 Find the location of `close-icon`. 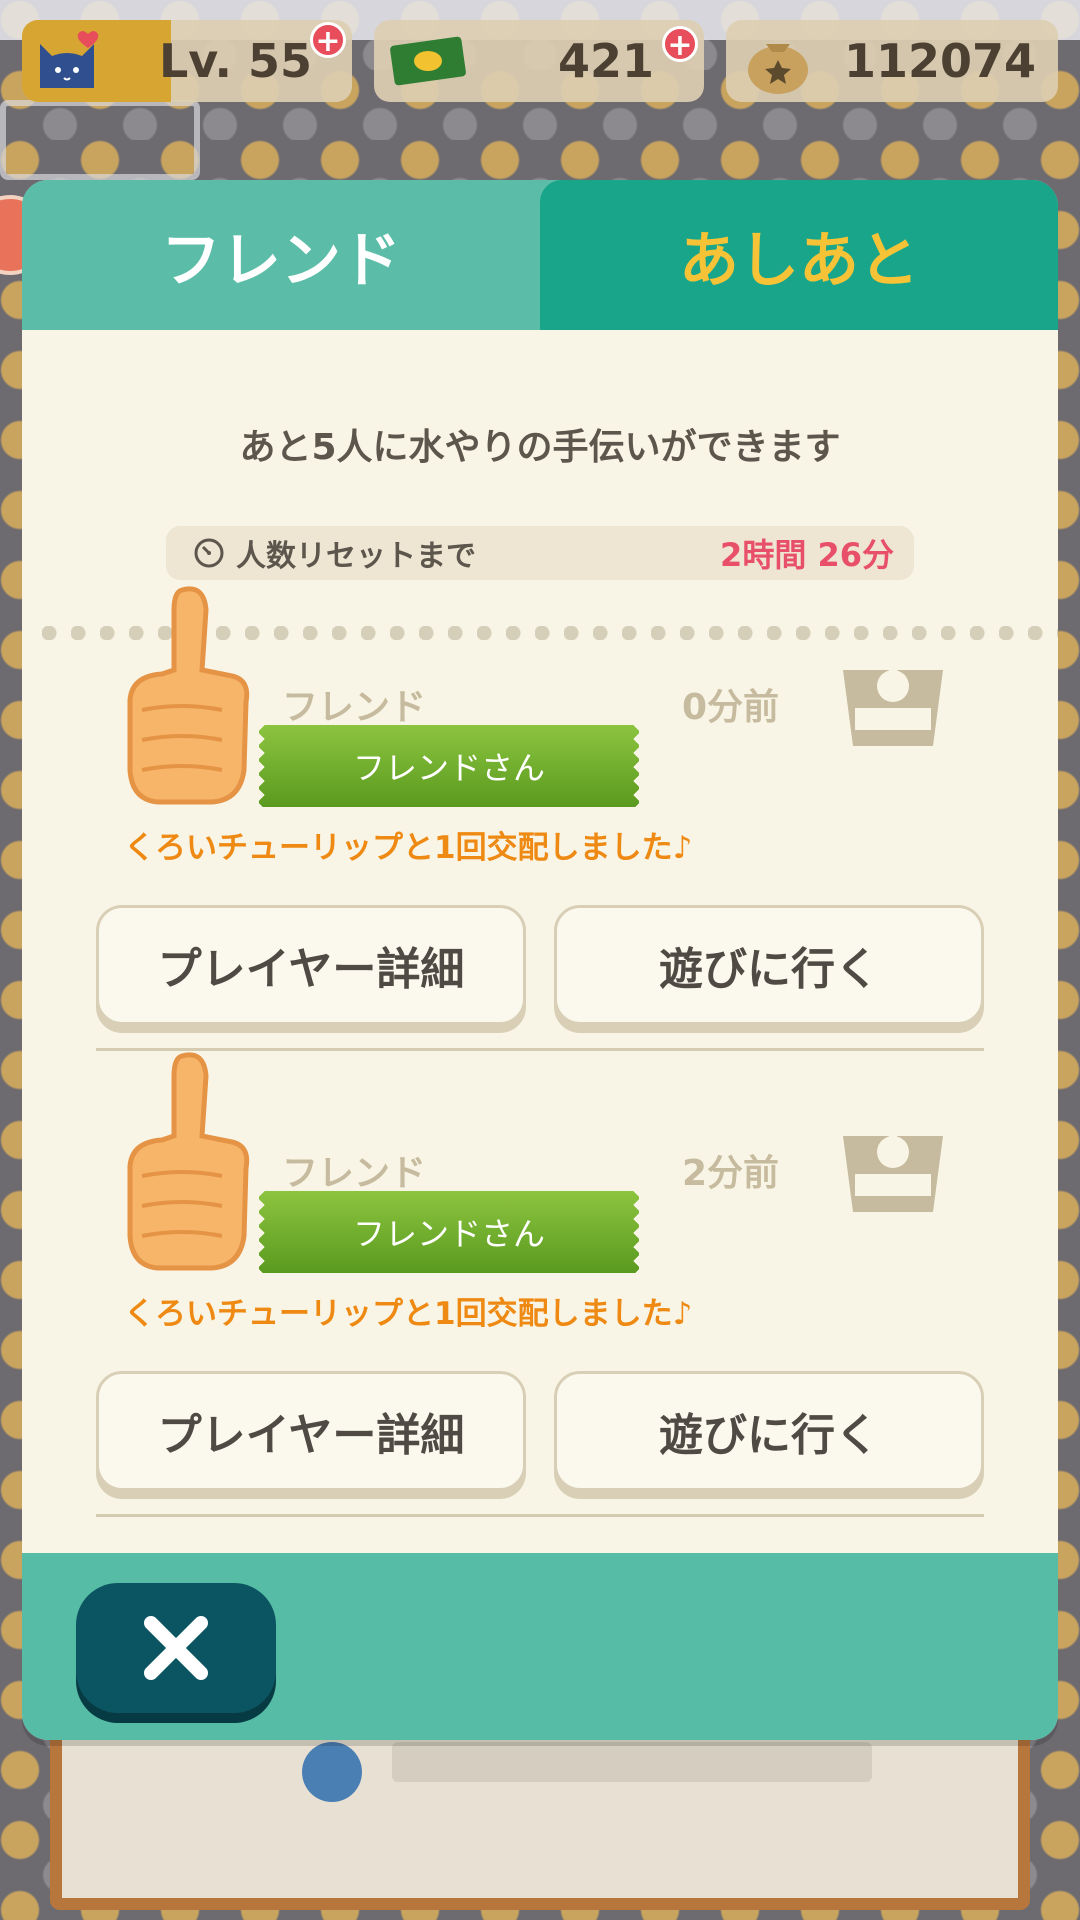

close-icon is located at coordinates (176, 1648).